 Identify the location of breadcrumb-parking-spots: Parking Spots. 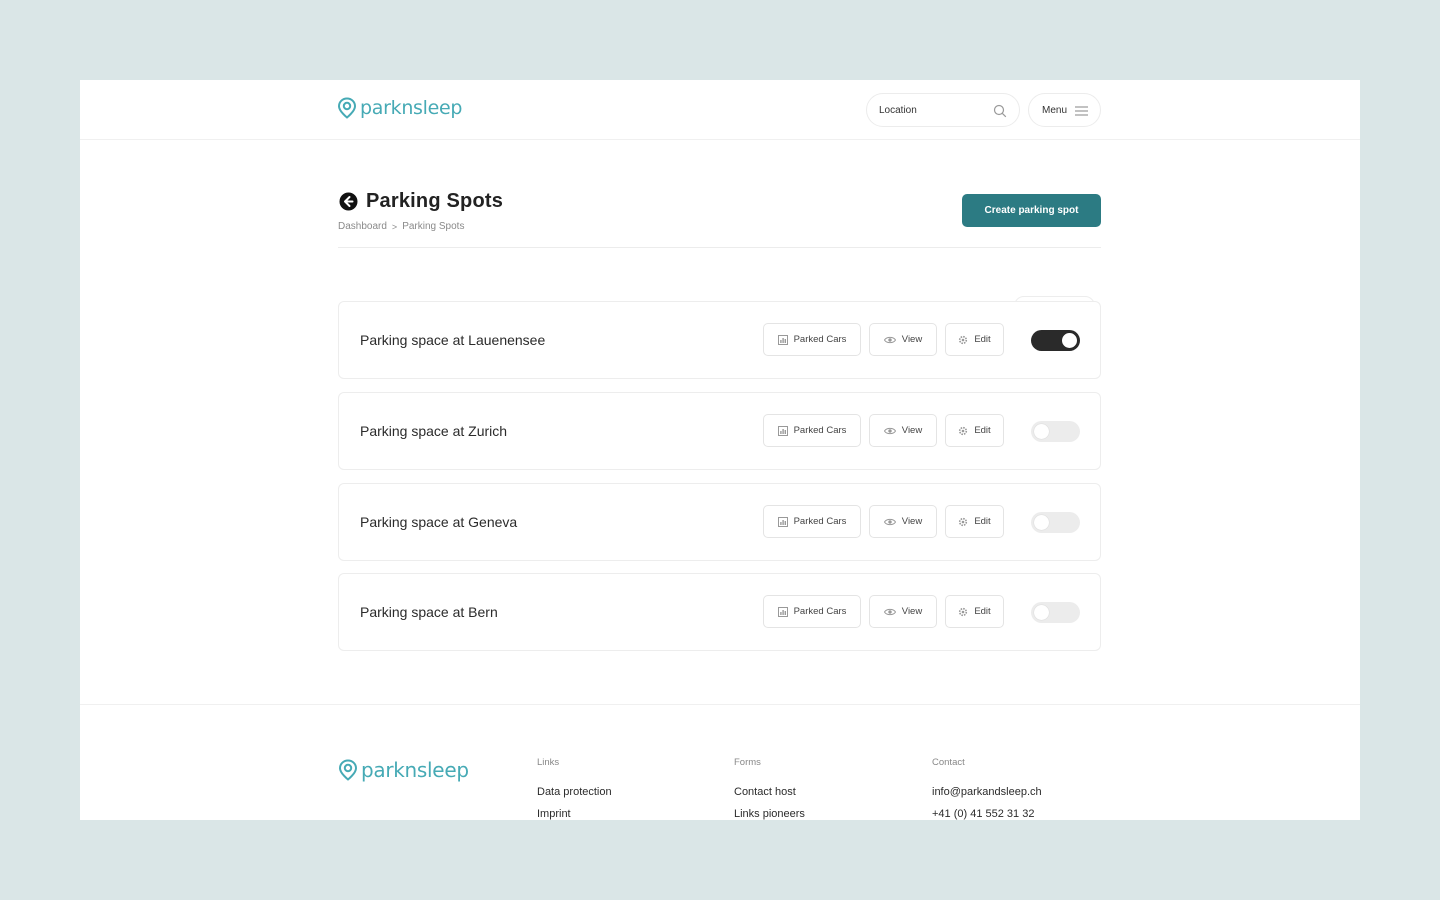
(433, 226).